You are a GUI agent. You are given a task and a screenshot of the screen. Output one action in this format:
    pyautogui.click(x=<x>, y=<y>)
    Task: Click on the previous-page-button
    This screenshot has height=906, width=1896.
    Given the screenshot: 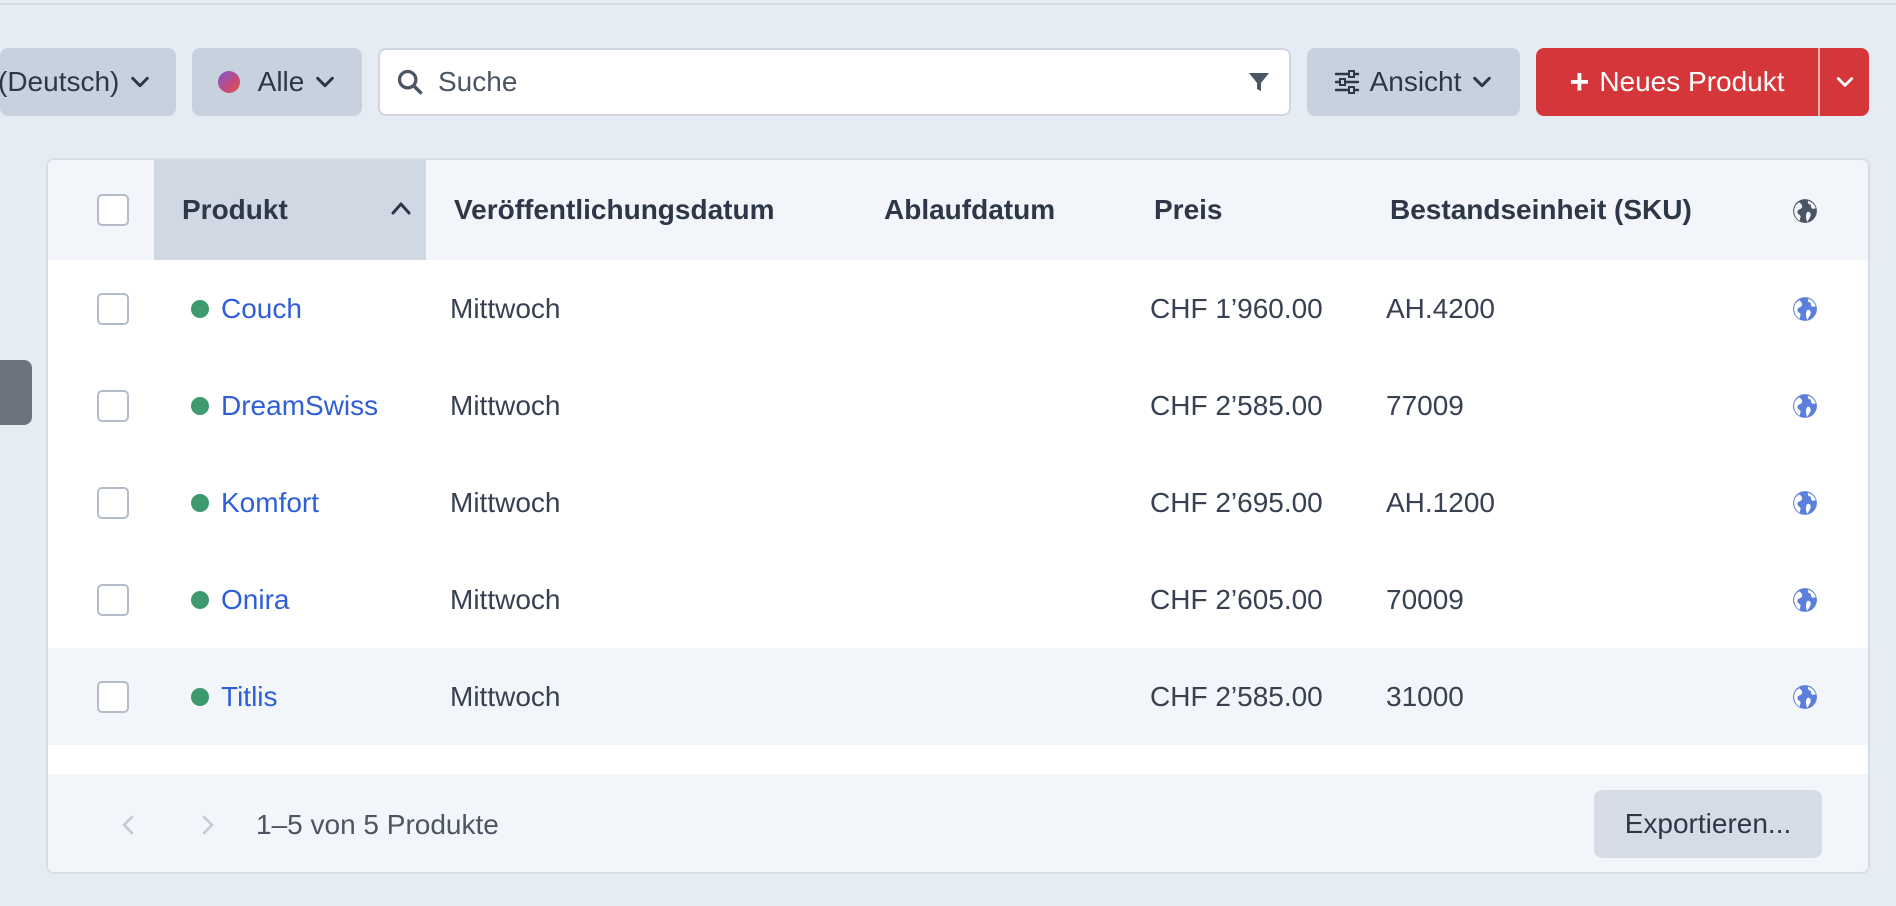 What is the action you would take?
    pyautogui.click(x=128, y=823)
    